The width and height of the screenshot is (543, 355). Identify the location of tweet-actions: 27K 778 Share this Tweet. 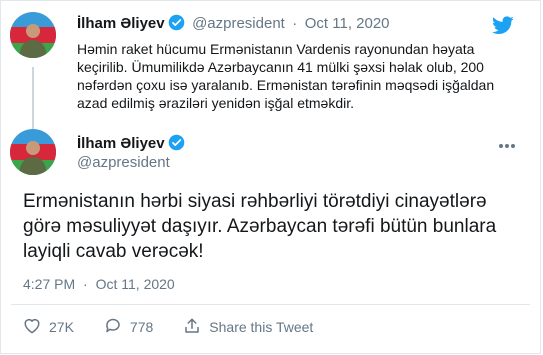
(183, 327).